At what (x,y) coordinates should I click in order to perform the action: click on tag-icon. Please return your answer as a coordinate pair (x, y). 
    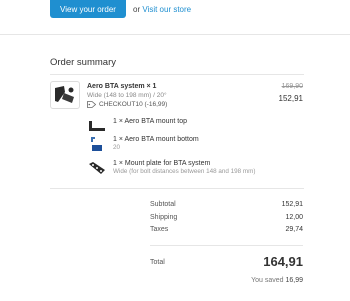
    Looking at the image, I should click on (91, 104).